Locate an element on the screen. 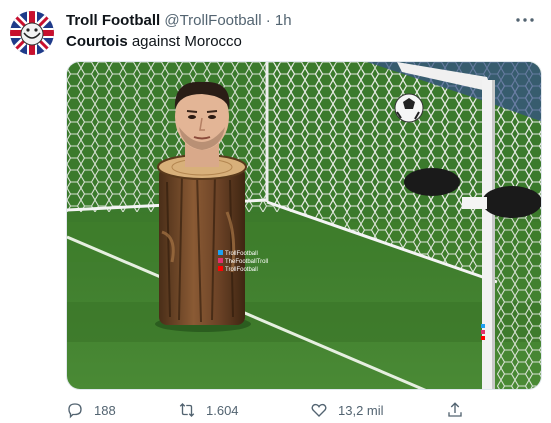 The width and height of the screenshot is (551, 423). avatar is located at coordinates (32, 33).